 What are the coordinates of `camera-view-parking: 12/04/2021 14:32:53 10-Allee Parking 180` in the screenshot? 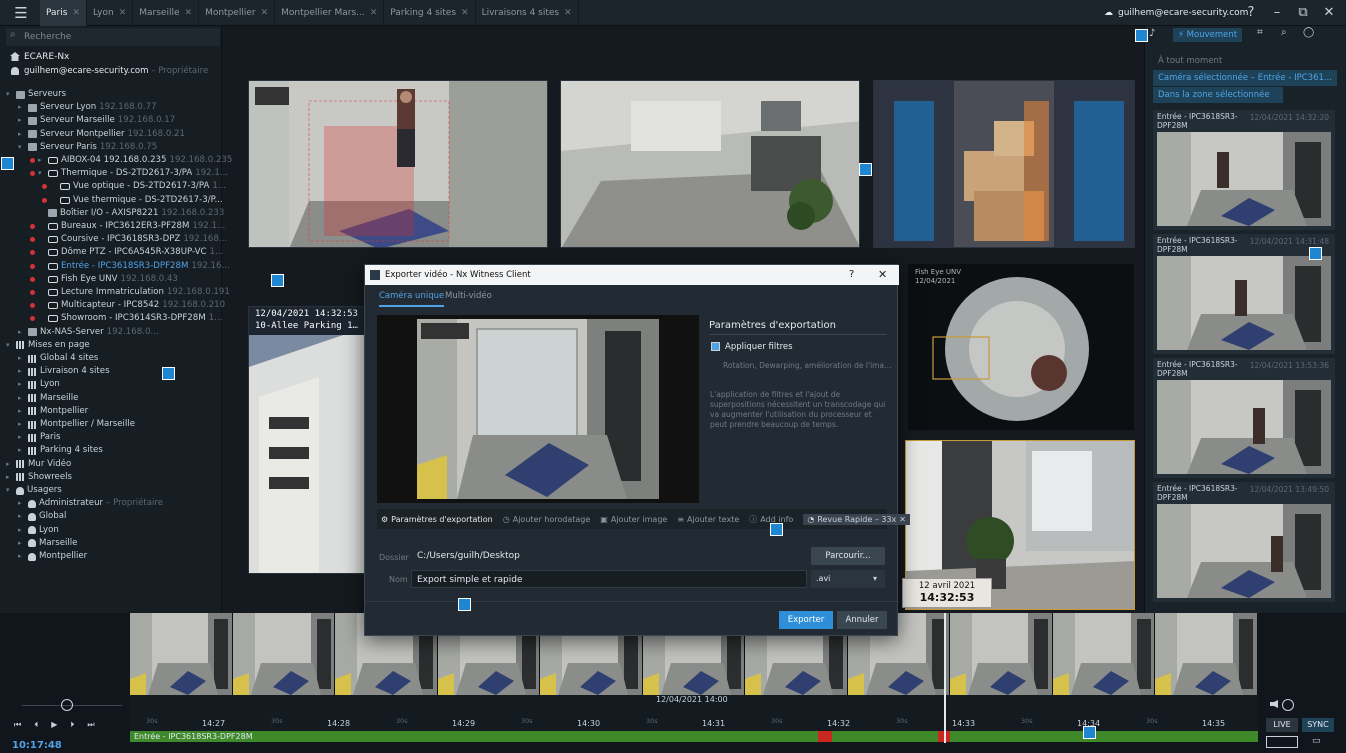 It's located at (307, 440).